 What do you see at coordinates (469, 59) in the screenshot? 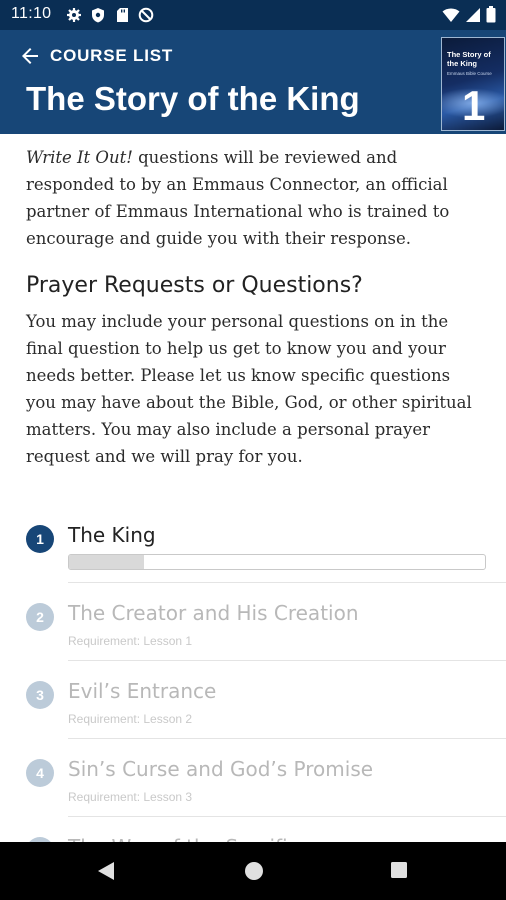
I see `cover-title: The Story of the King` at bounding box center [469, 59].